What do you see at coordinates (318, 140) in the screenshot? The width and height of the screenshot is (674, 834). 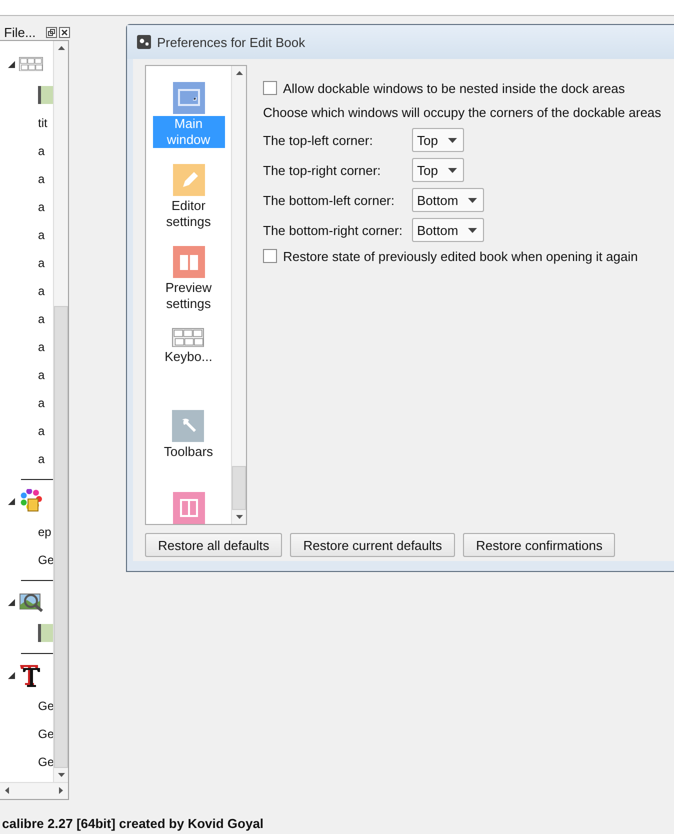 I see `corner-label: The top-left corner:` at bounding box center [318, 140].